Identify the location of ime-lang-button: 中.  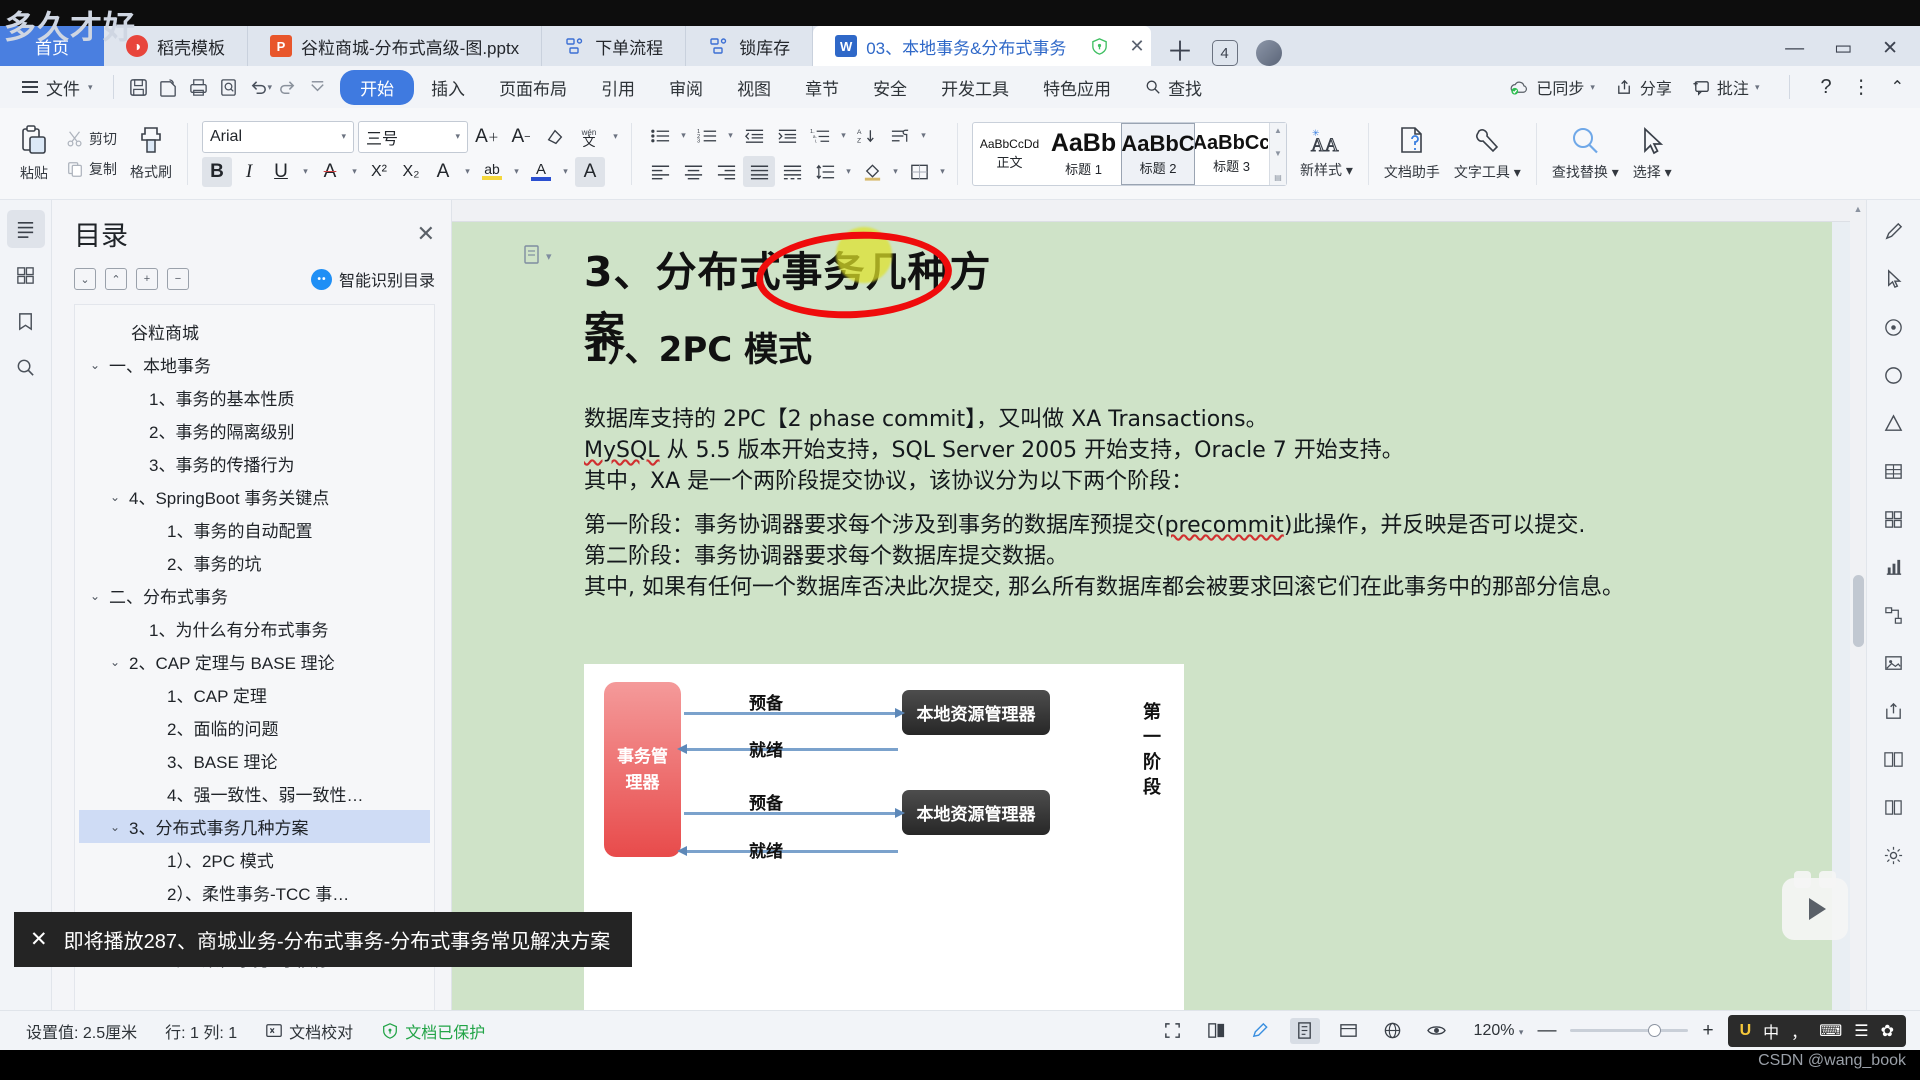
(1771, 1031).